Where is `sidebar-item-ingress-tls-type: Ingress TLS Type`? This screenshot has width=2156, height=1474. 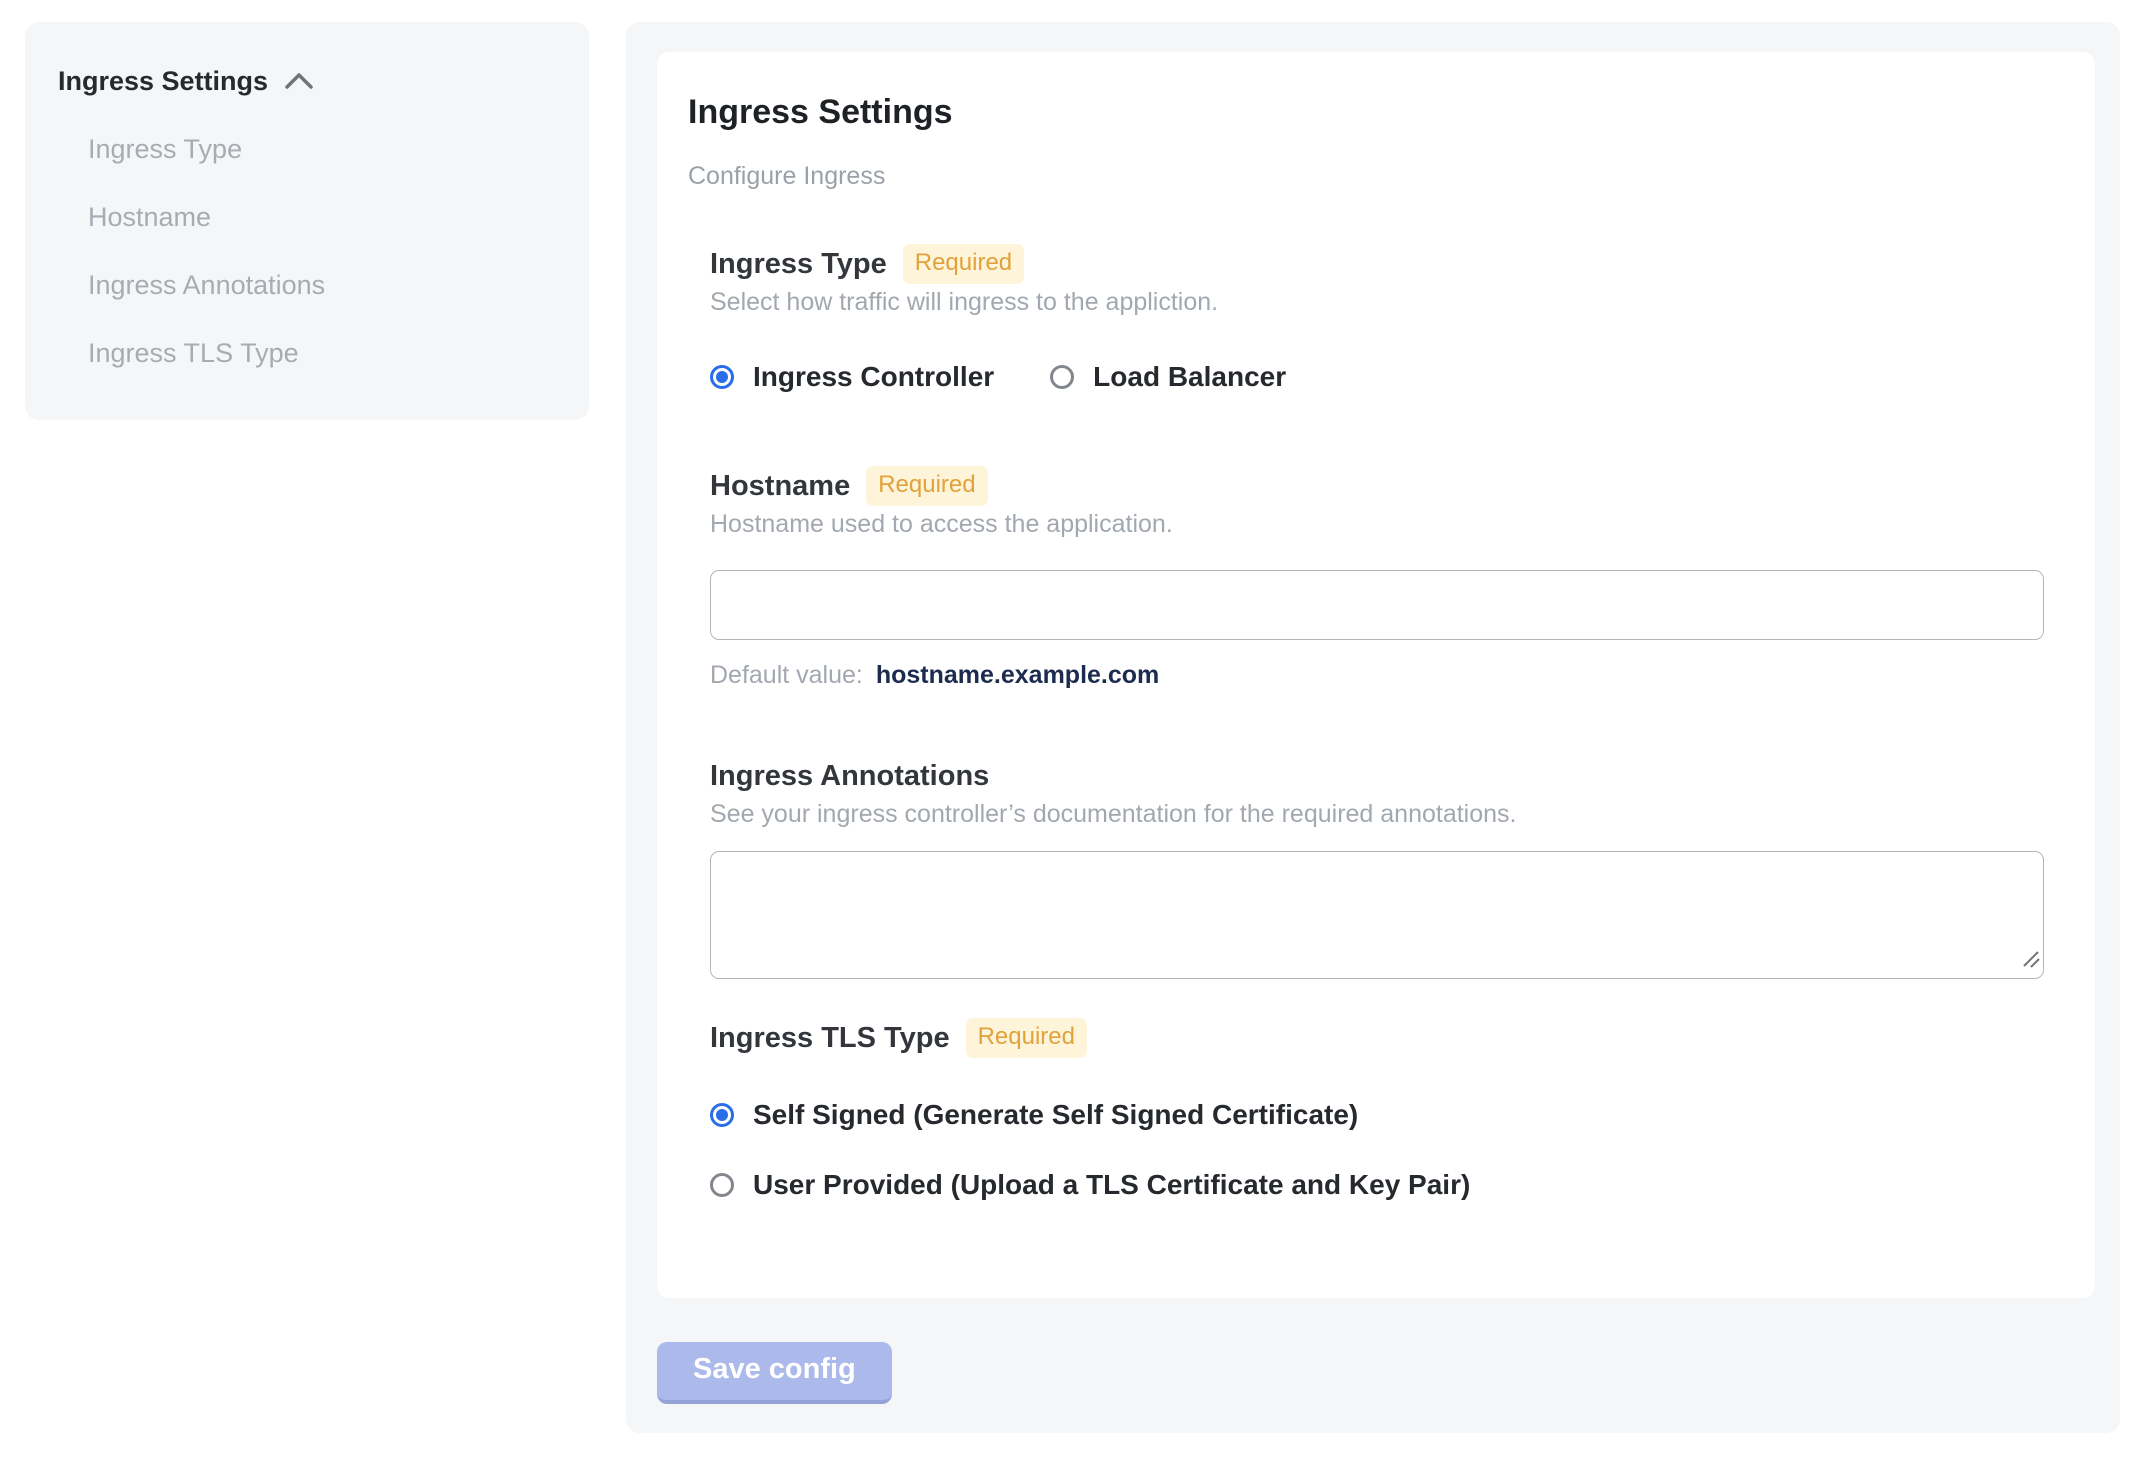 sidebar-item-ingress-tls-type: Ingress TLS Type is located at coordinates (323, 353).